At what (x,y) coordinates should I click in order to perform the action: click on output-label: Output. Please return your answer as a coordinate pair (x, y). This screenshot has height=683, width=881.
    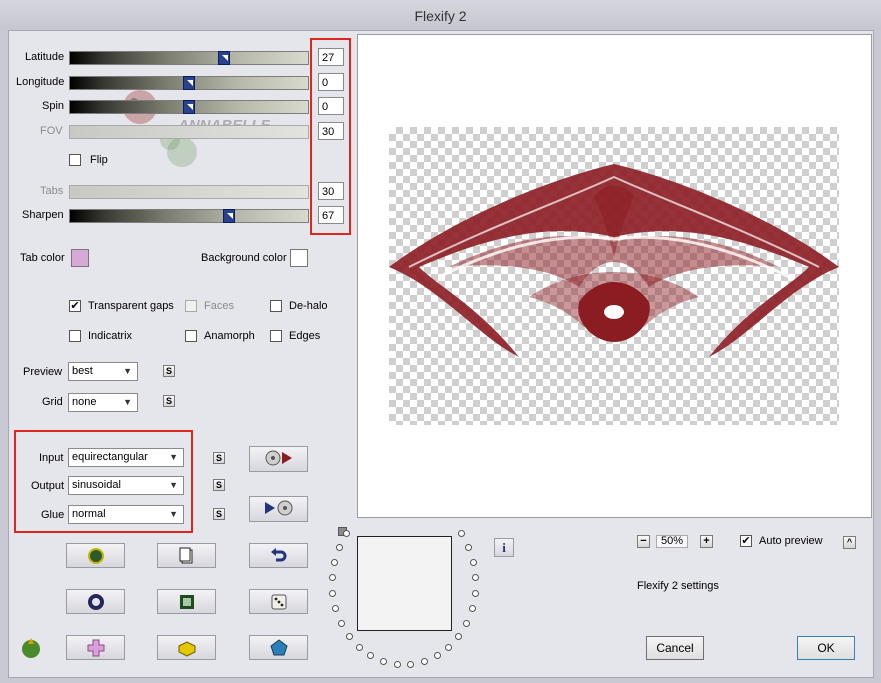
    Looking at the image, I should click on (48, 486).